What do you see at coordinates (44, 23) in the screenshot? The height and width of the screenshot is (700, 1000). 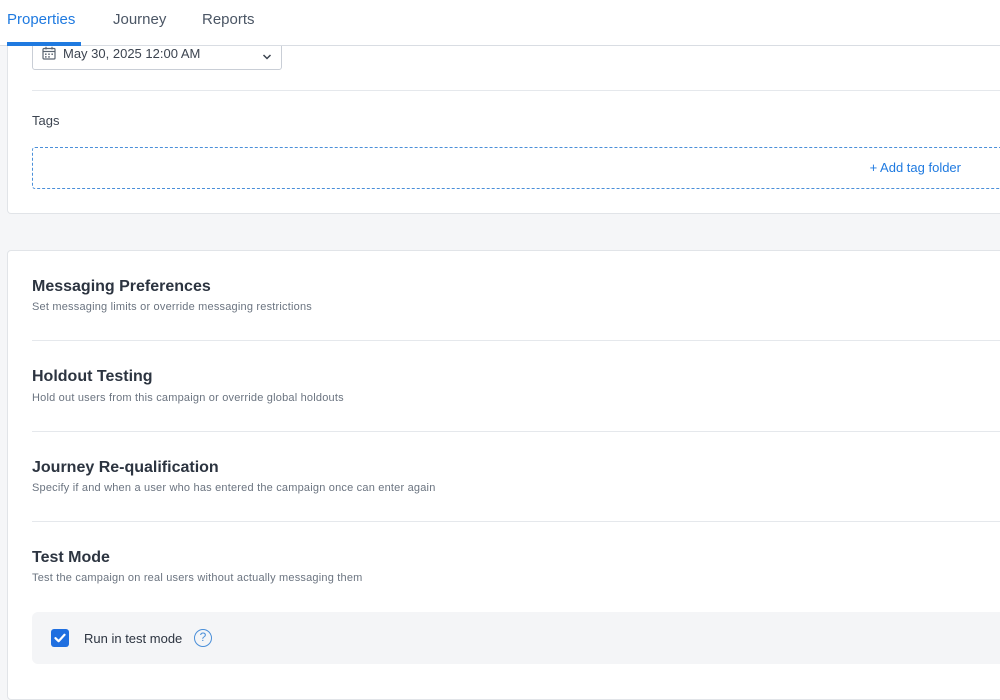 I see `tab-properties: Properties` at bounding box center [44, 23].